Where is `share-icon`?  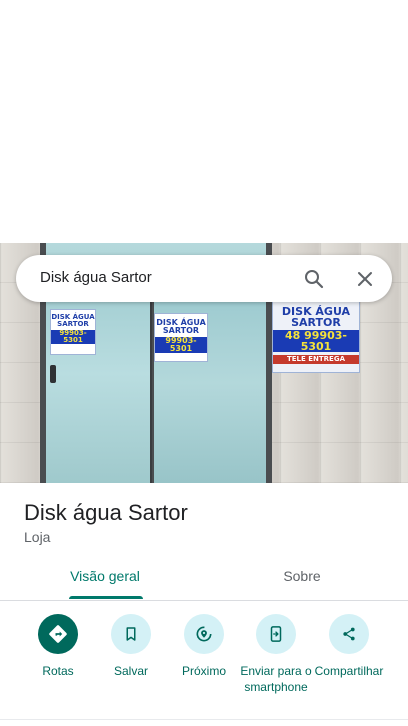
share-icon is located at coordinates (349, 634).